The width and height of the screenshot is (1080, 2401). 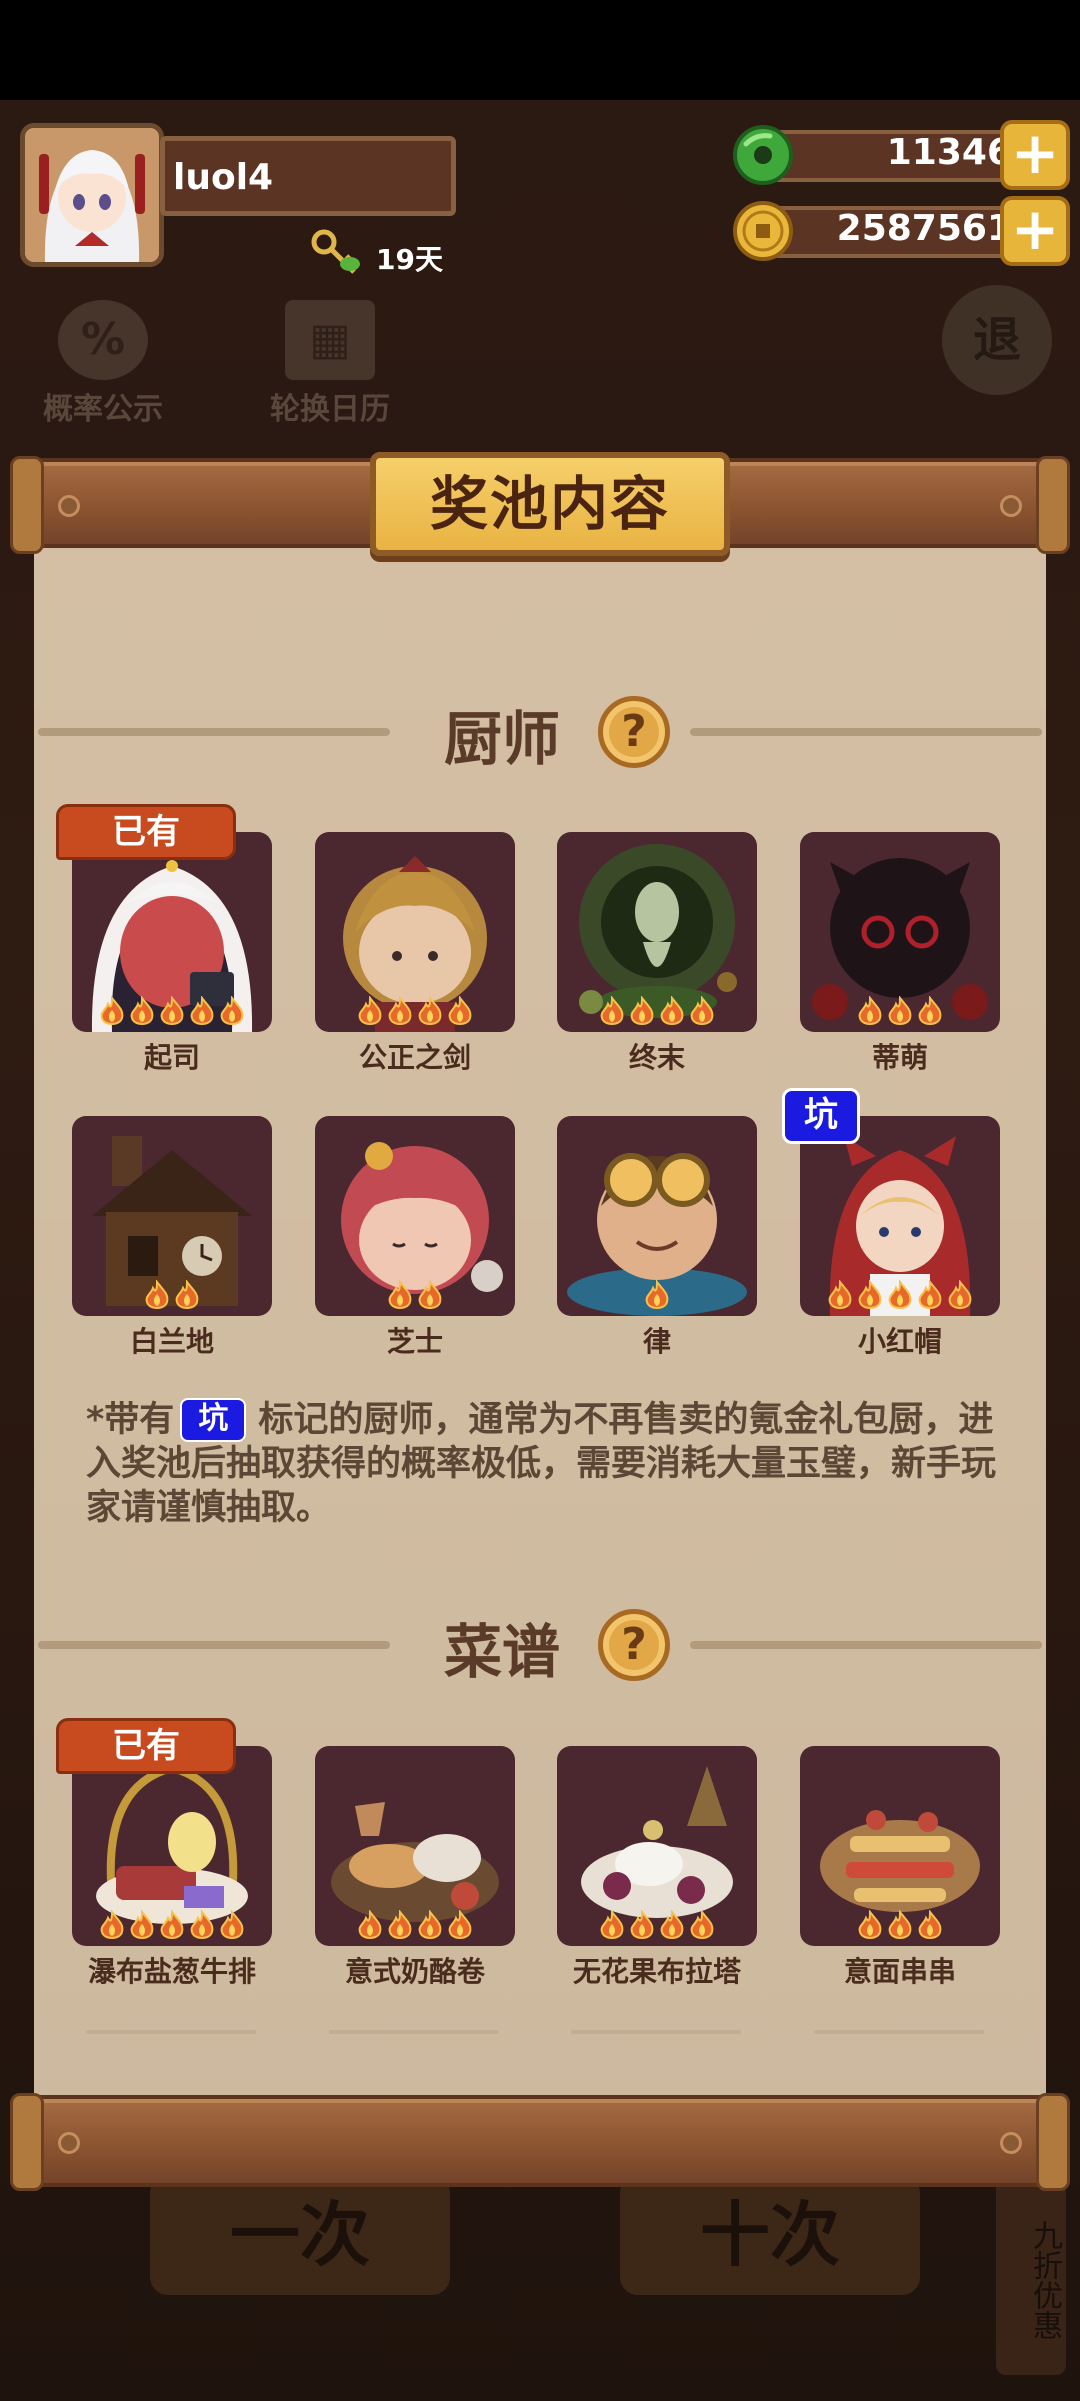 What do you see at coordinates (171, 1971) in the screenshot?
I see `recipe-name: 瀑布盐葱牛排` at bounding box center [171, 1971].